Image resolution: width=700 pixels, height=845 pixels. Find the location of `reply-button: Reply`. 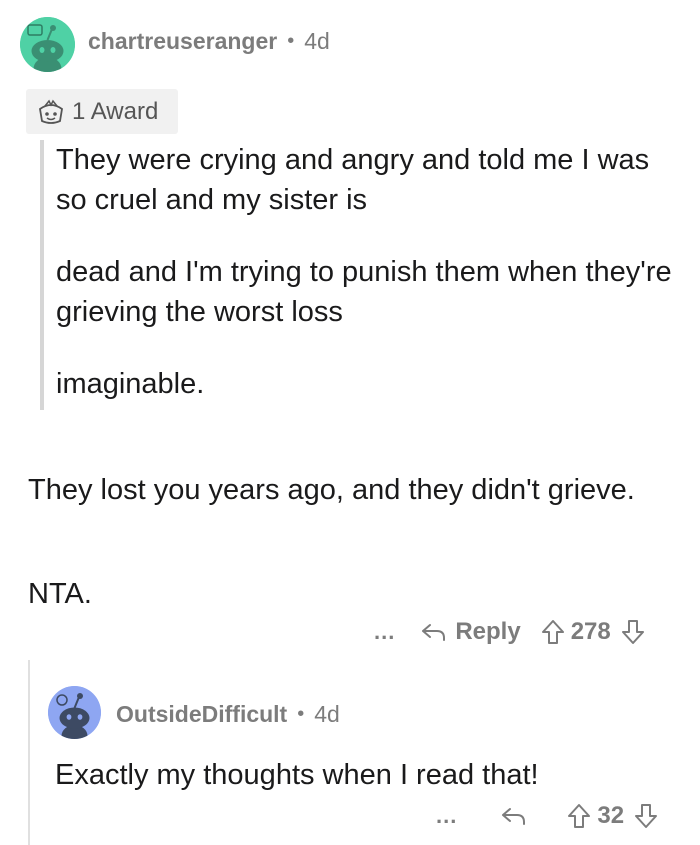

reply-button: Reply is located at coordinates (471, 632).